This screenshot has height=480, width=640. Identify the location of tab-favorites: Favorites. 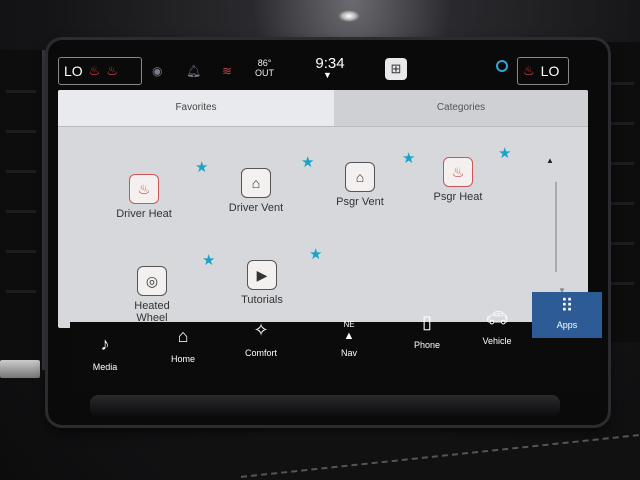
(196, 108).